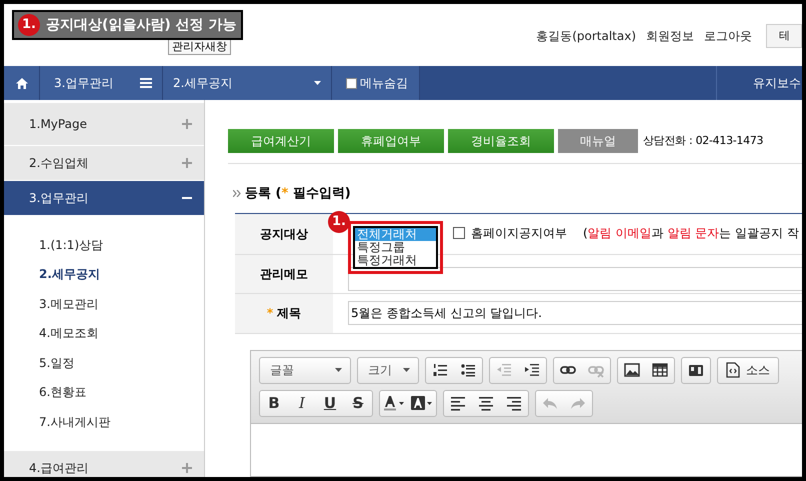  What do you see at coordinates (748, 370) in the screenshot?
I see `source-button: 소스` at bounding box center [748, 370].